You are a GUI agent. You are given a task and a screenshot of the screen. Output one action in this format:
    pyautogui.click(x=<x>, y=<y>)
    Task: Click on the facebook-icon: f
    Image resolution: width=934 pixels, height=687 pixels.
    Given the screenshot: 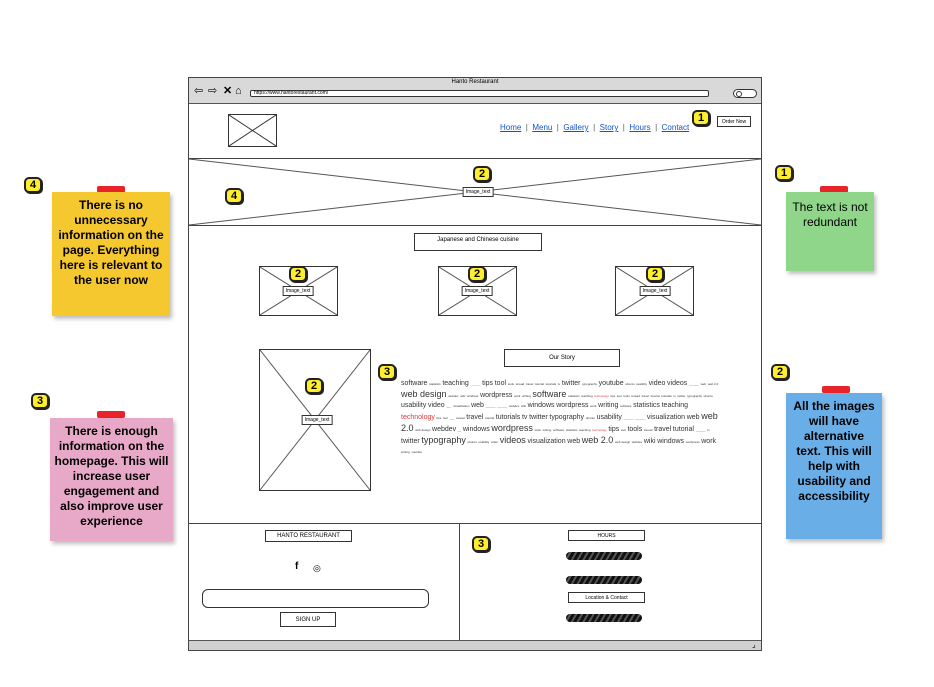 What is the action you would take?
    pyautogui.click(x=296, y=566)
    